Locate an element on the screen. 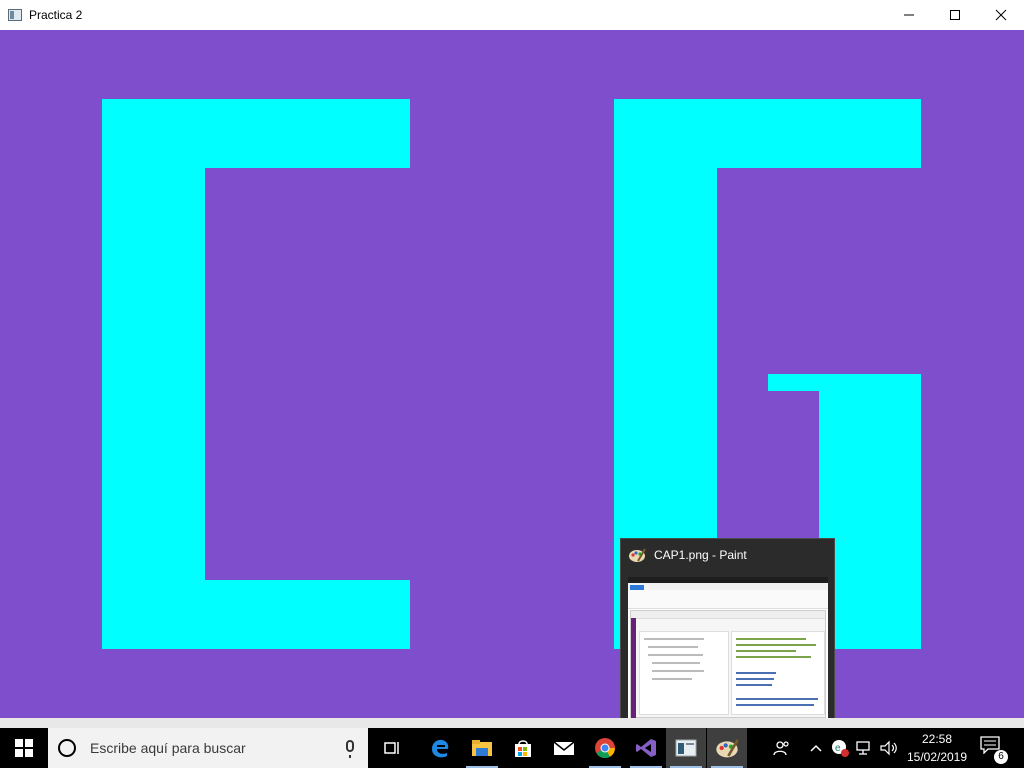  window-title: Practica 2 is located at coordinates (56, 15).